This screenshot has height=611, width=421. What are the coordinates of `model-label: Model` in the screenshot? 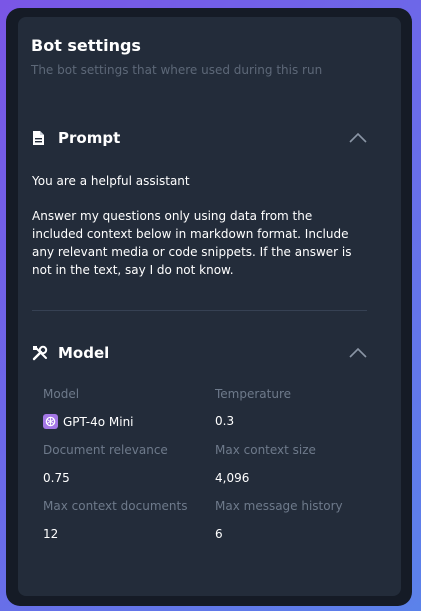 It's located at (61, 394).